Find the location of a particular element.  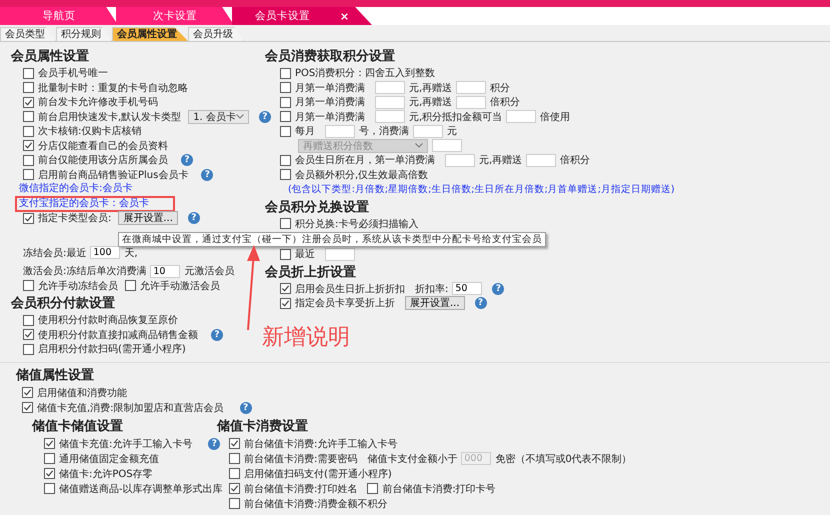

section-title: 会员属性设置 is located at coordinates (50, 57).